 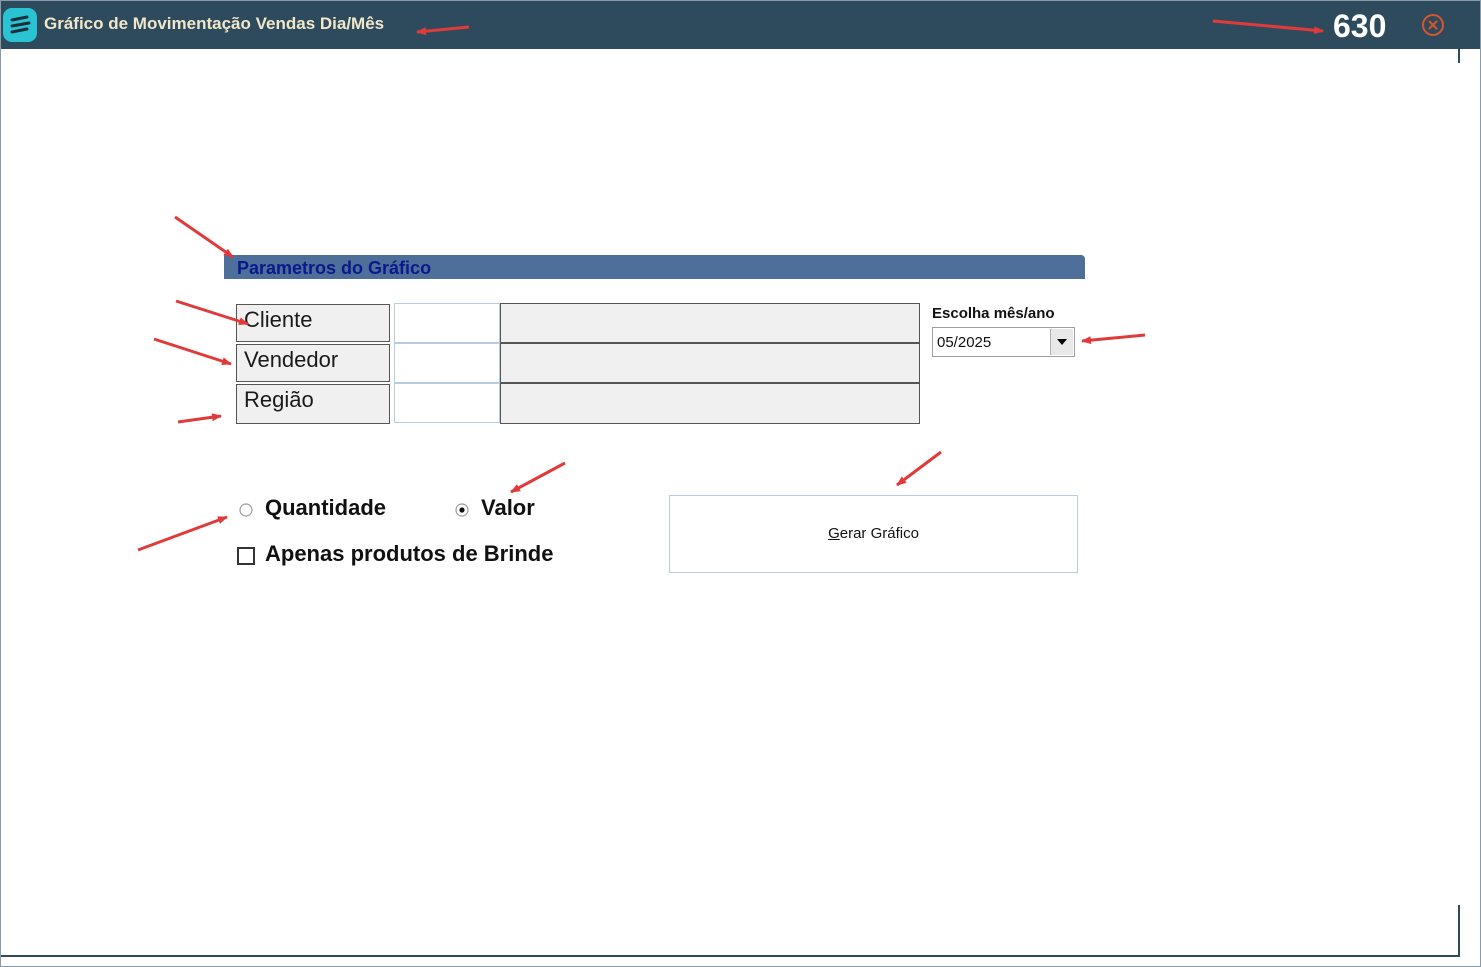 I want to click on cliente-label: Cliente, so click(x=313, y=323).